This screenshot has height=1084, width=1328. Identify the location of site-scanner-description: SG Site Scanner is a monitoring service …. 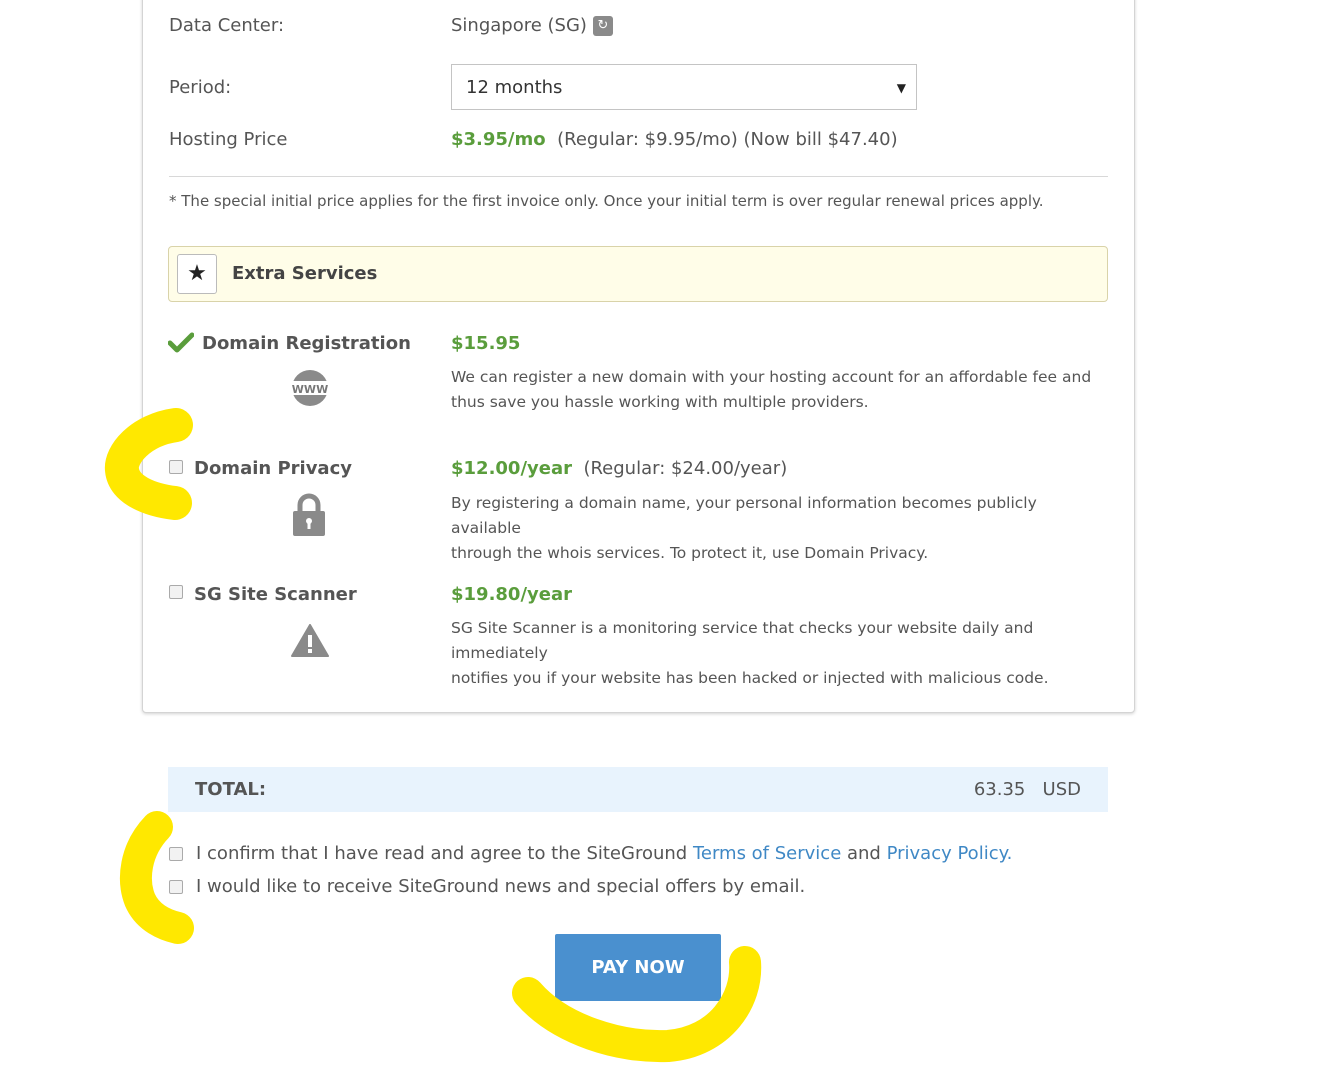
(791, 653).